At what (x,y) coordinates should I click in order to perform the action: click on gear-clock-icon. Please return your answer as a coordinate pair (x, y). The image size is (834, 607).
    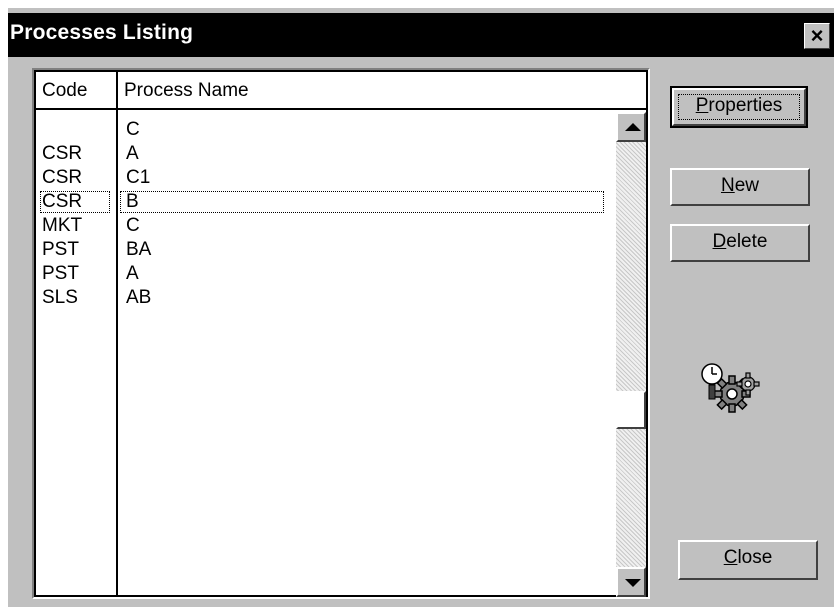
    Looking at the image, I should click on (730, 388).